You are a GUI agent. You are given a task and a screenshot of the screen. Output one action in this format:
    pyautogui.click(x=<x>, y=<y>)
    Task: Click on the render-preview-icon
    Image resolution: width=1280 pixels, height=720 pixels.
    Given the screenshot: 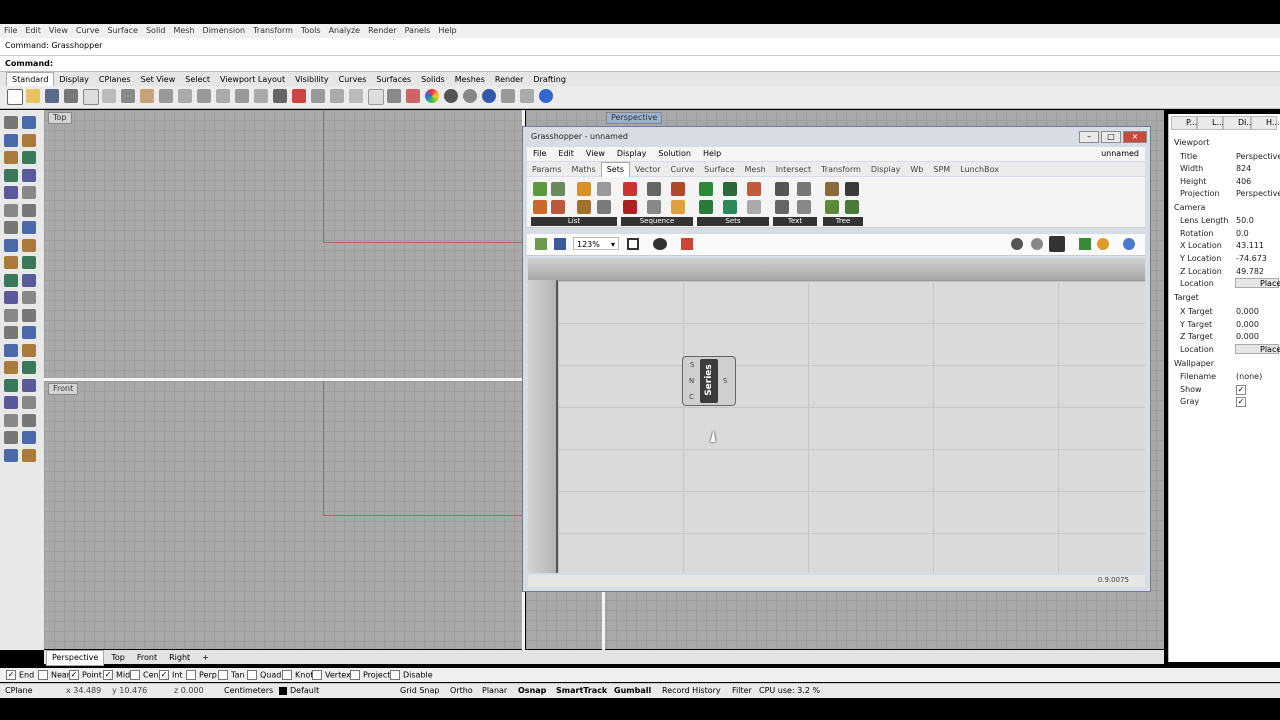 What is the action you would take?
    pyautogui.click(x=1103, y=244)
    